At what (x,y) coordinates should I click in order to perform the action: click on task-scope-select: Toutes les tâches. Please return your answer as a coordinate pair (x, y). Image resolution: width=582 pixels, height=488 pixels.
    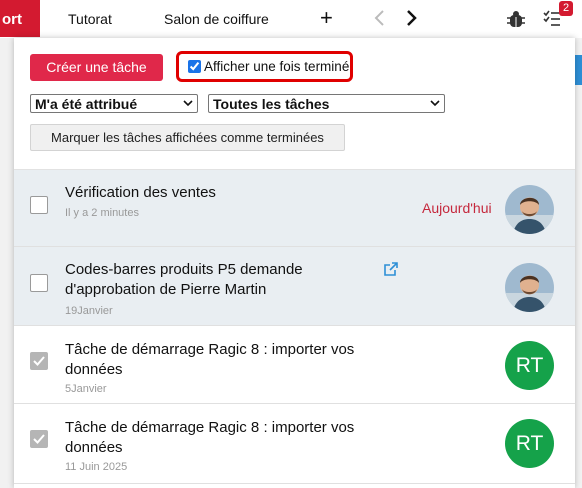
    Looking at the image, I should click on (326, 103).